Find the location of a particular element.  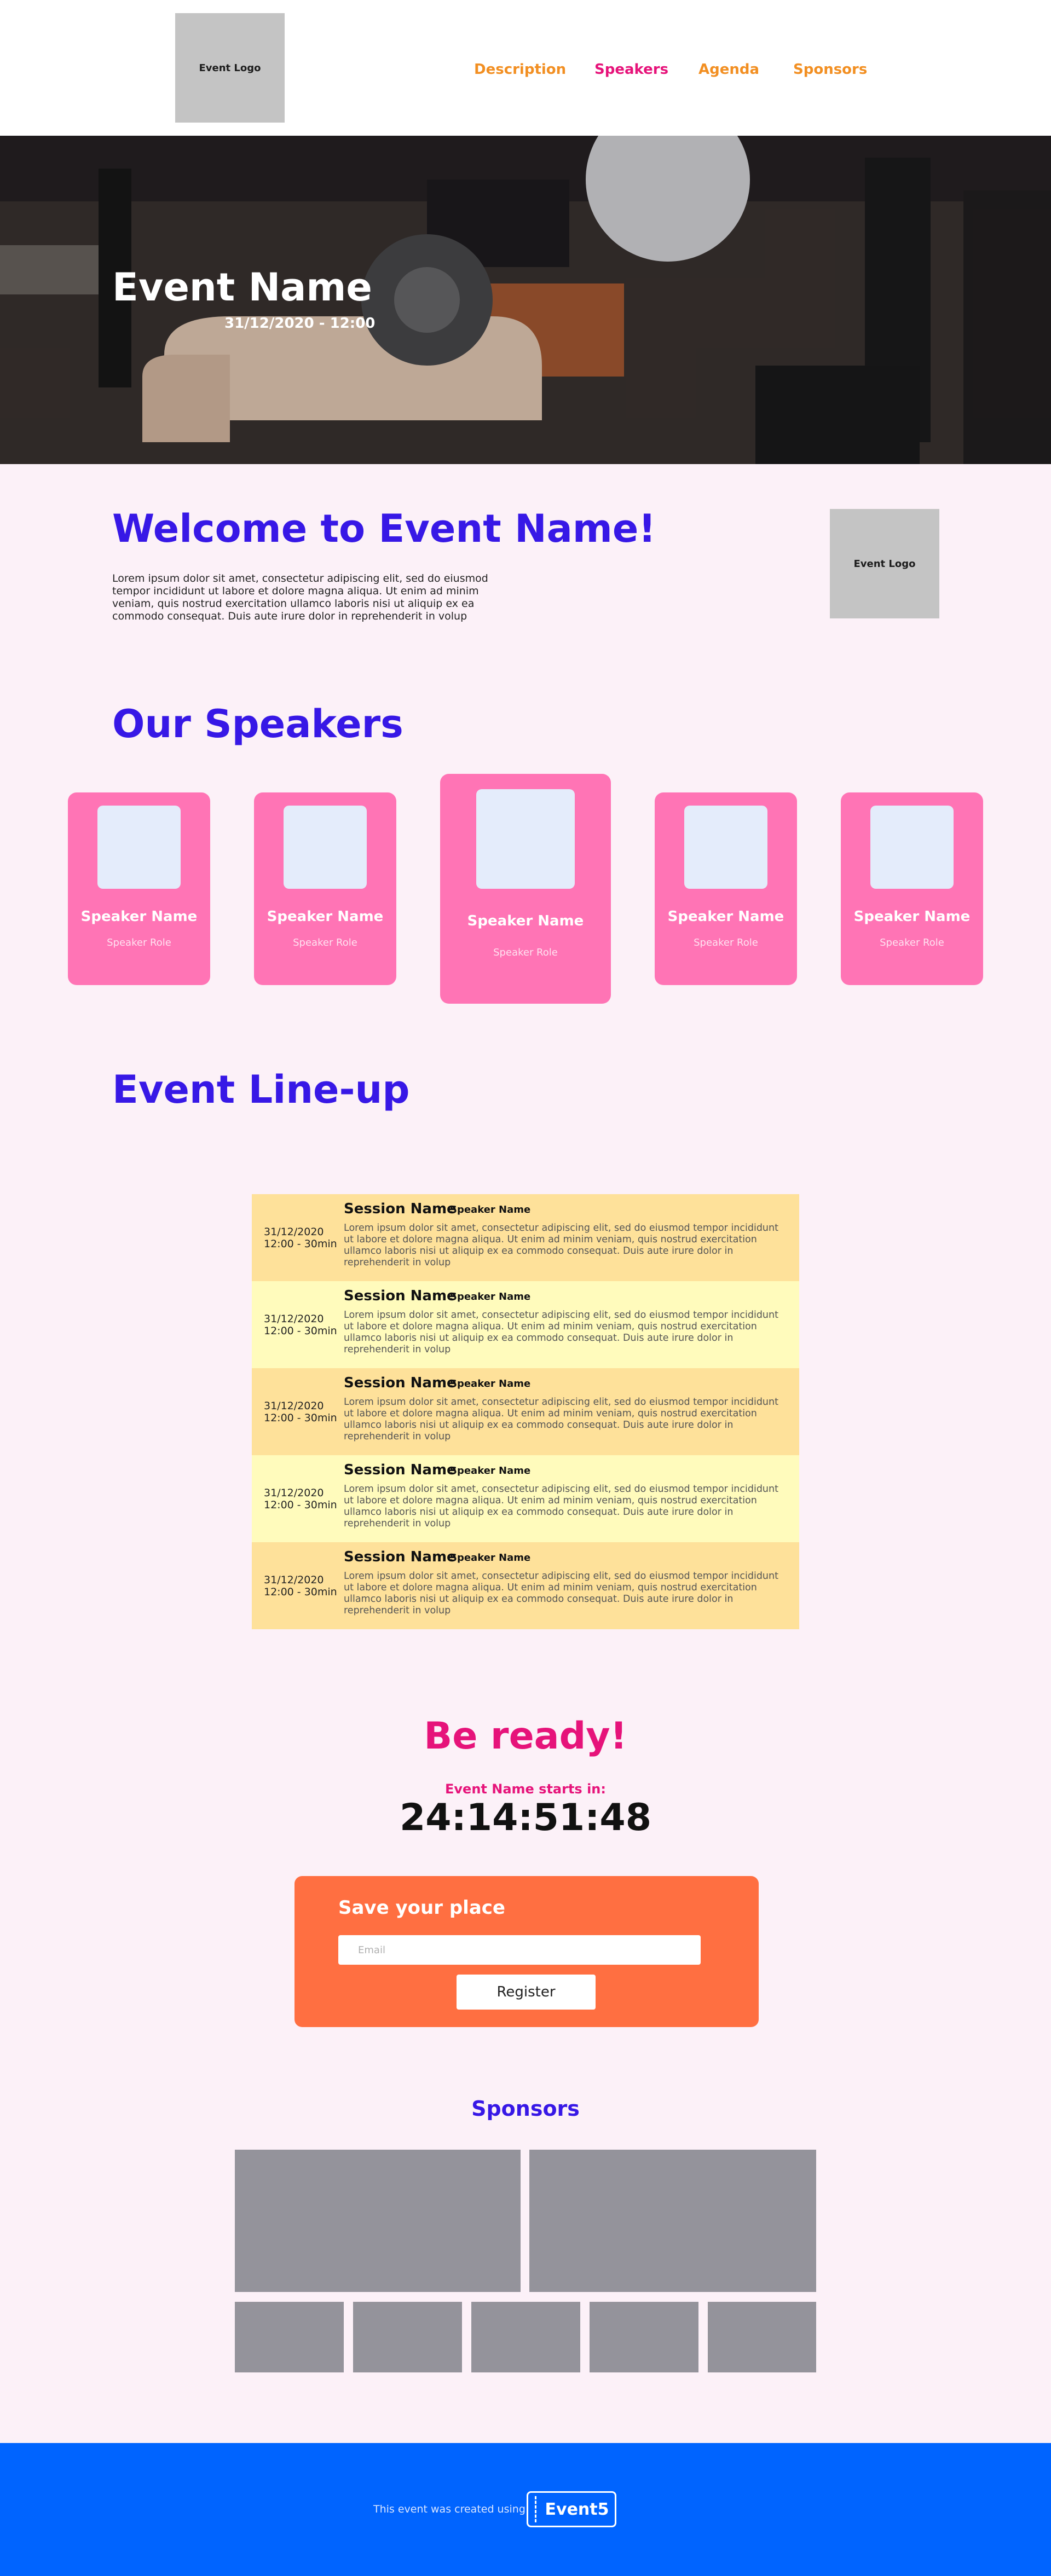

register-title: Save your place is located at coordinates (421, 1908).